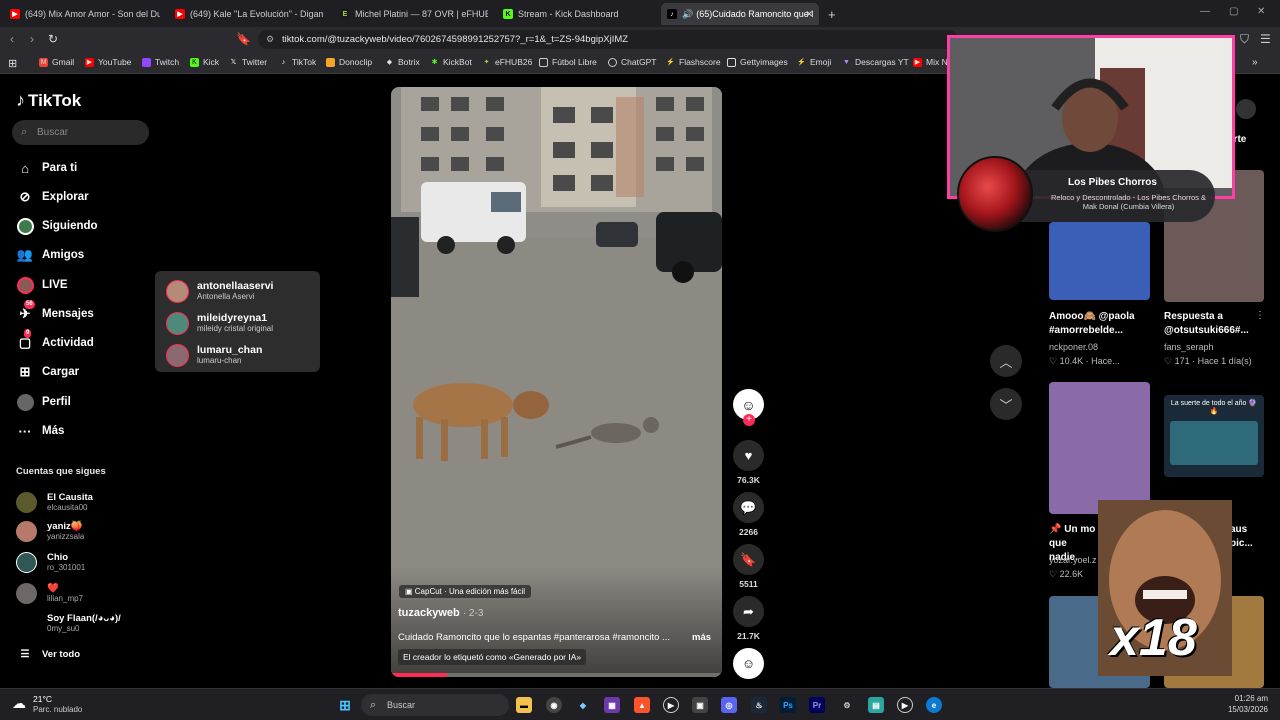 The image size is (1280, 720). Describe the element at coordinates (53, 39) in the screenshot. I see `reload-icon: ↻` at that location.